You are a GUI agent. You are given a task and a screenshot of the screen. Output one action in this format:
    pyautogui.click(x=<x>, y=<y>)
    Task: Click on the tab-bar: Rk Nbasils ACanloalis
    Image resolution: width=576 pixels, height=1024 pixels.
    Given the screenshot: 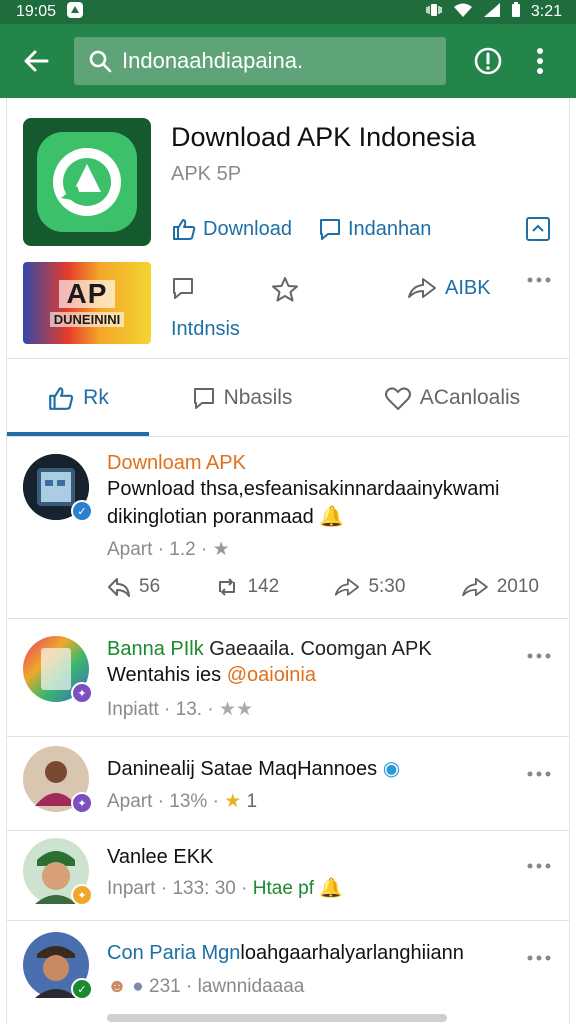 What is the action you would take?
    pyautogui.click(x=288, y=398)
    